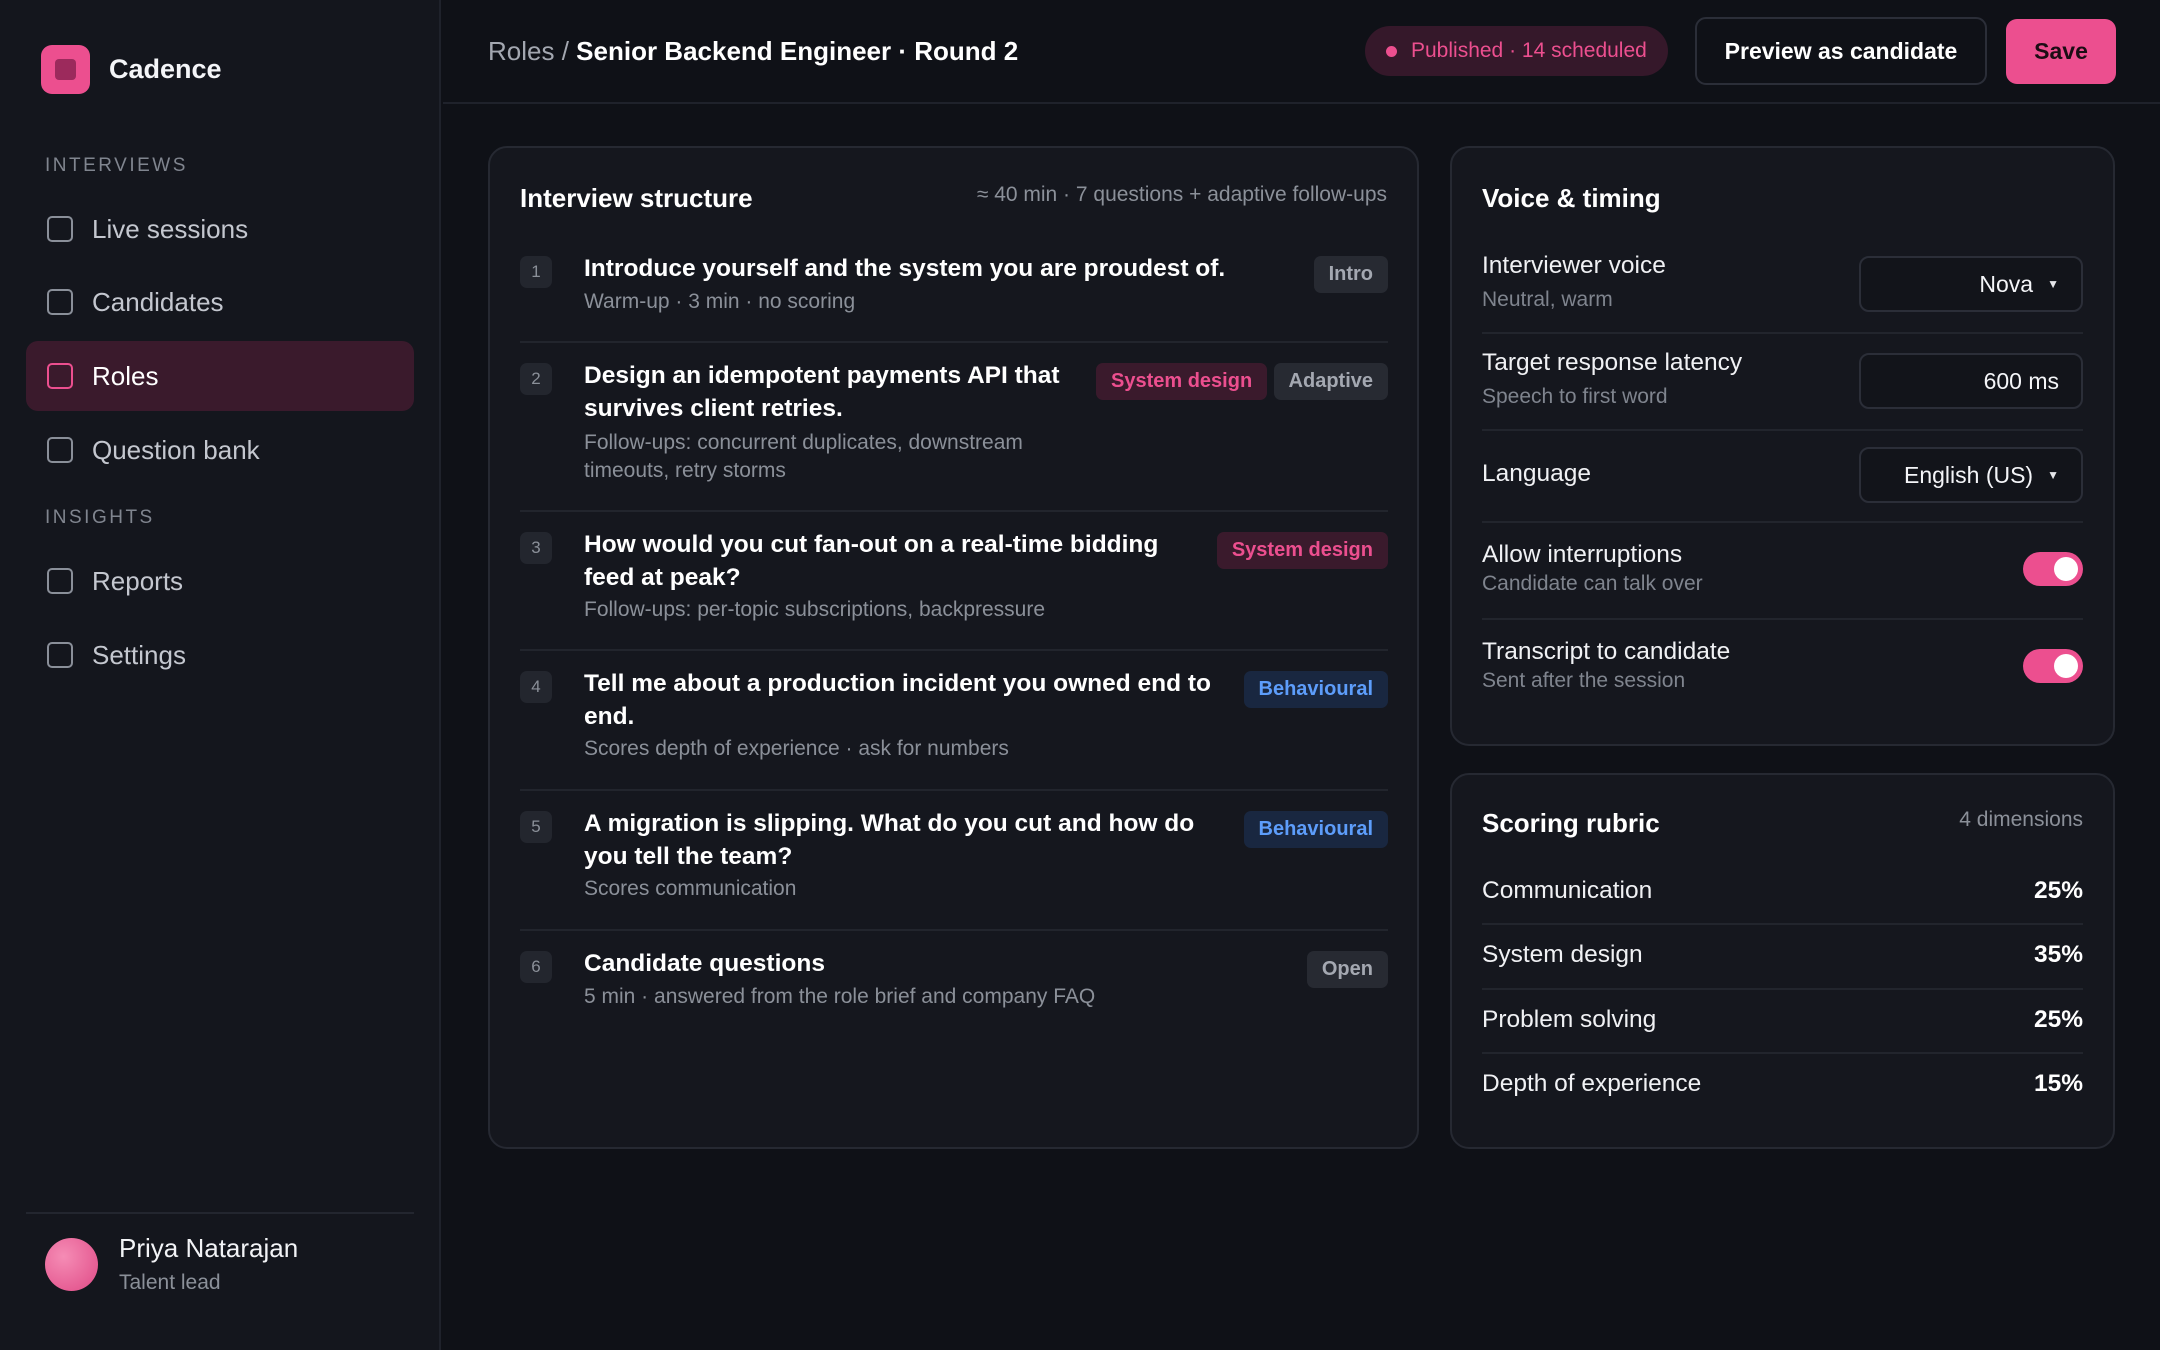 Image resolution: width=2160 pixels, height=1350 pixels. I want to click on card-title: Interview structure, so click(636, 198).